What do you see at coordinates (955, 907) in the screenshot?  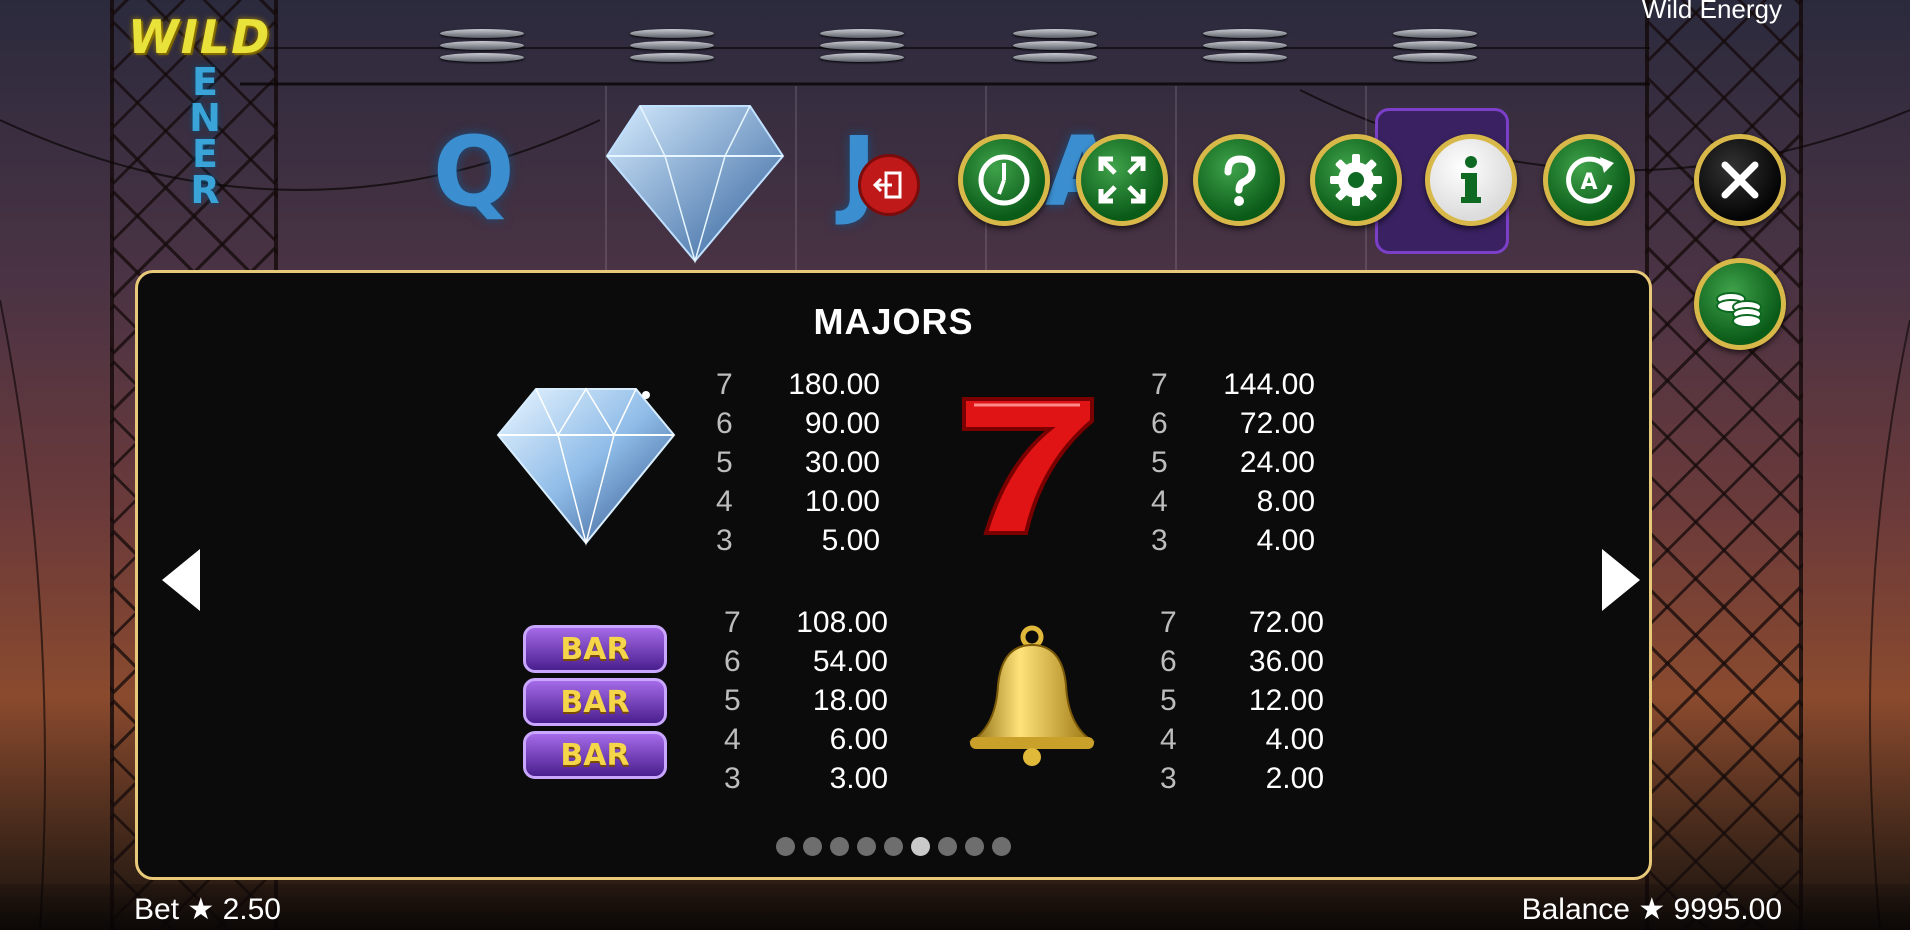 I see `status-bar: Bet ★ 2.50 Balance ★ 9995.00` at bounding box center [955, 907].